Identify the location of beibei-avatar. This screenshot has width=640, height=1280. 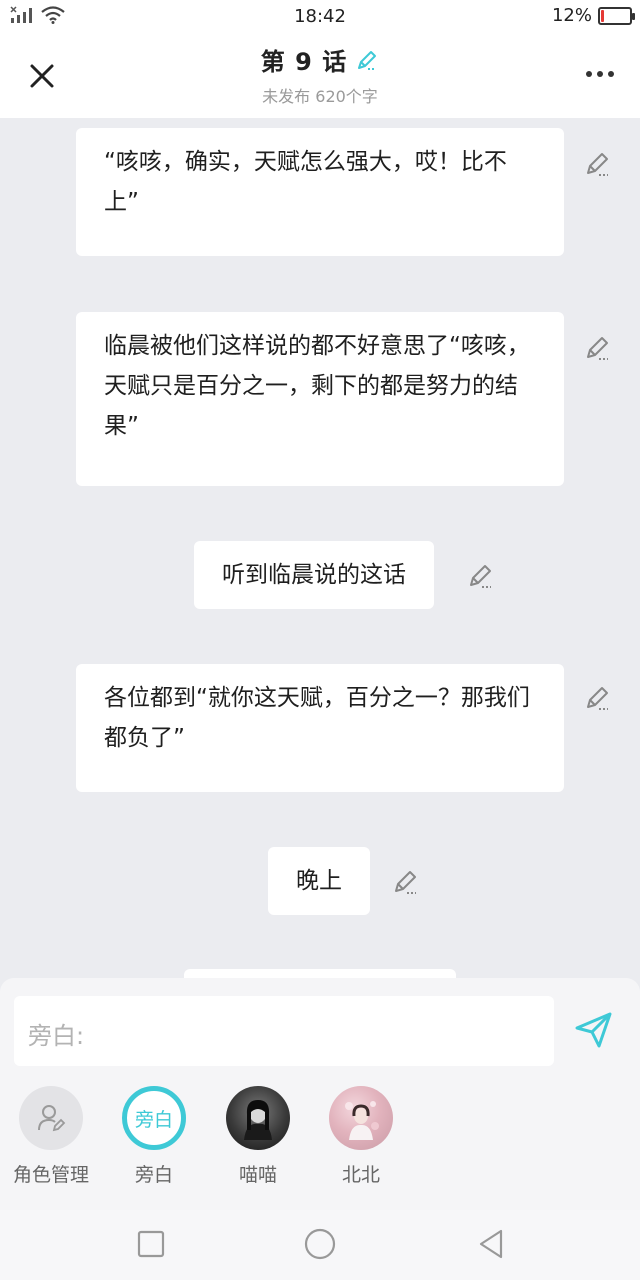
(361, 1118).